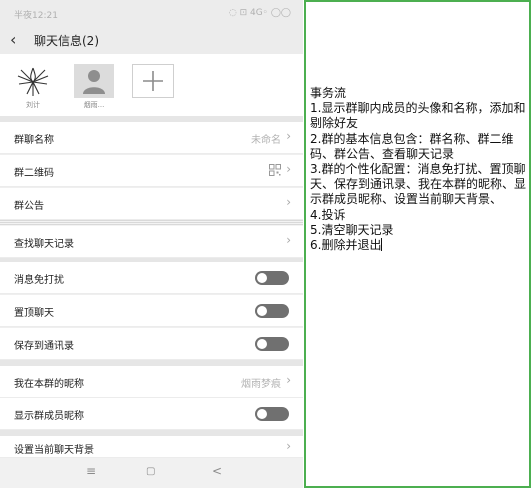 This screenshot has width=531, height=488. Describe the element at coordinates (151, 414) in the screenshot. I see `show-nicknames-row: 显示群成员昵称` at that location.